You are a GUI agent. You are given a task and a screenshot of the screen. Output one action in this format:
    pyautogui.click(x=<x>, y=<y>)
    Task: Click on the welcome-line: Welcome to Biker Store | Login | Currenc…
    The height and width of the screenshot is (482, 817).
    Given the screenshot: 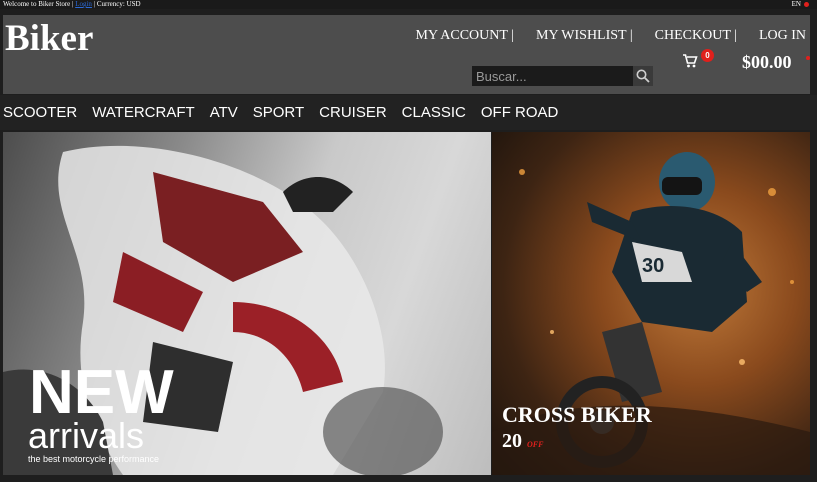 What is the action you would take?
    pyautogui.click(x=72, y=4)
    